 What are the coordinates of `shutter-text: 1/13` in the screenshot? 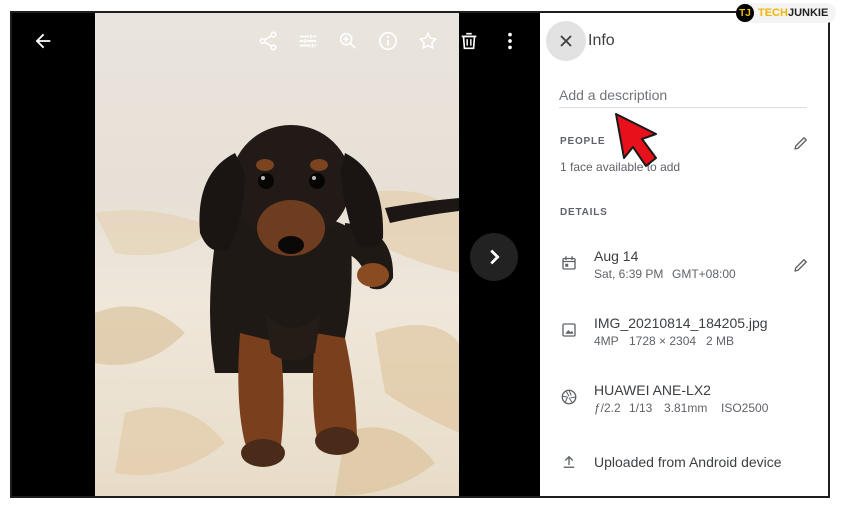 It's located at (641, 408).